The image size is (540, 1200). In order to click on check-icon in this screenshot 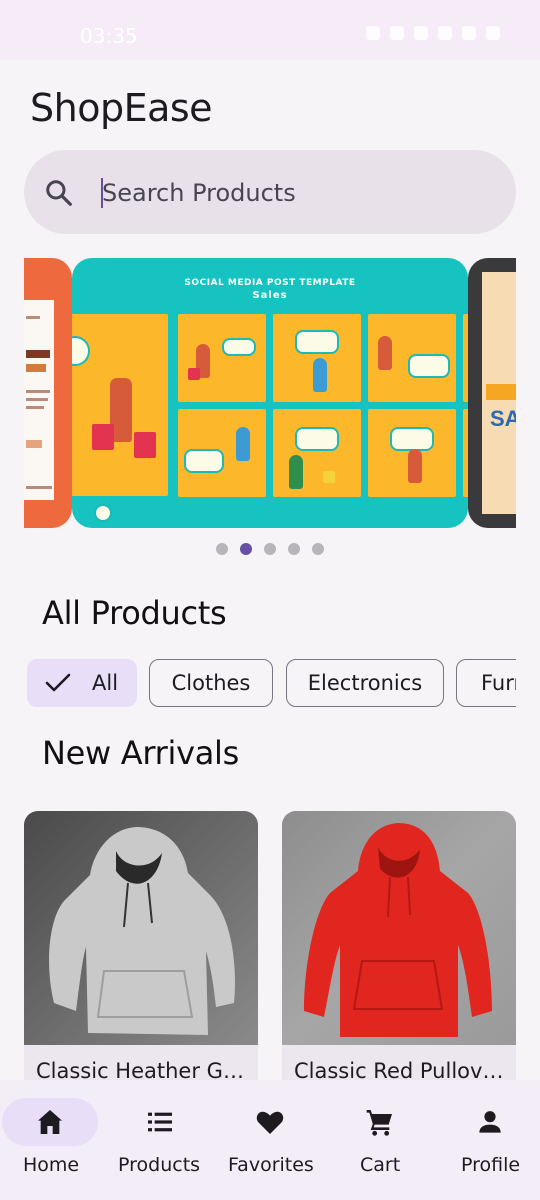, I will do `click(58, 682)`.